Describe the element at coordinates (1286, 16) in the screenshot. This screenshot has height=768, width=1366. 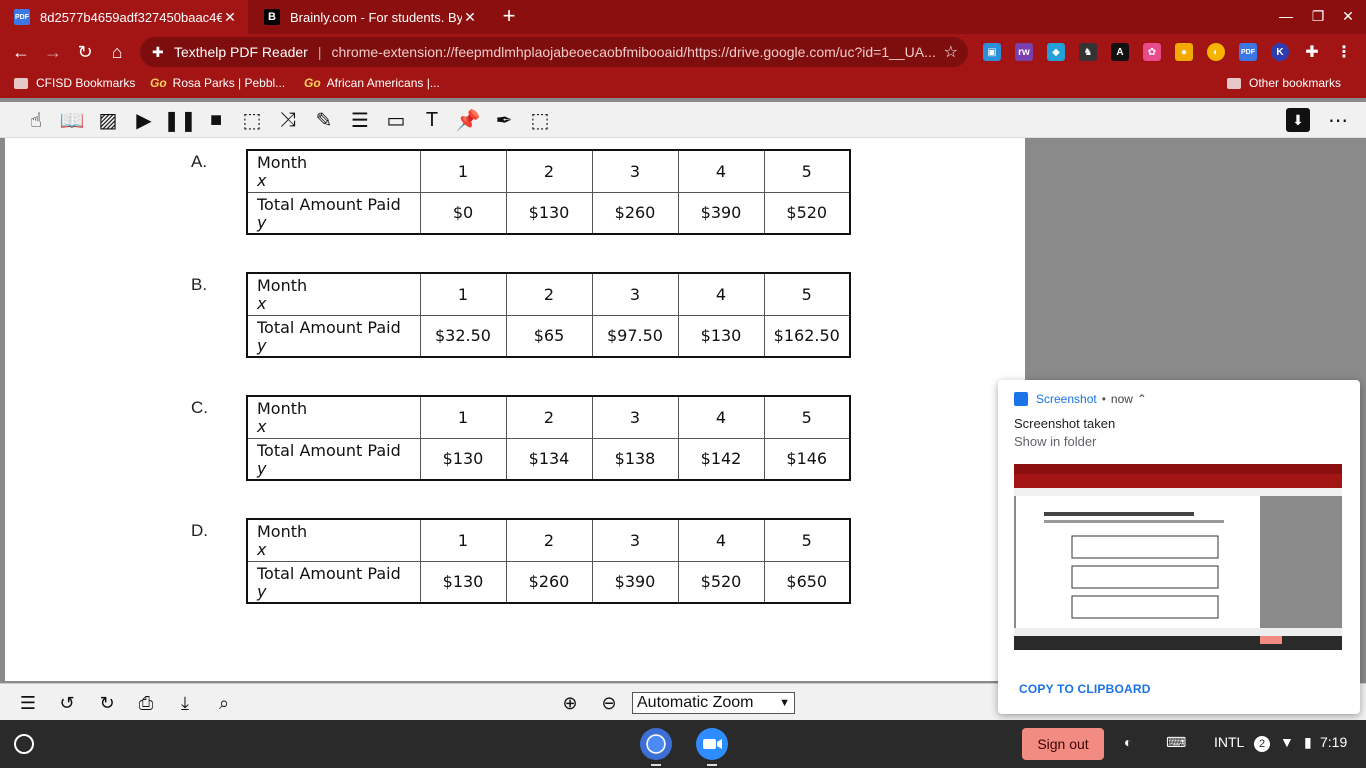
I see `minimize-icon: —` at that location.